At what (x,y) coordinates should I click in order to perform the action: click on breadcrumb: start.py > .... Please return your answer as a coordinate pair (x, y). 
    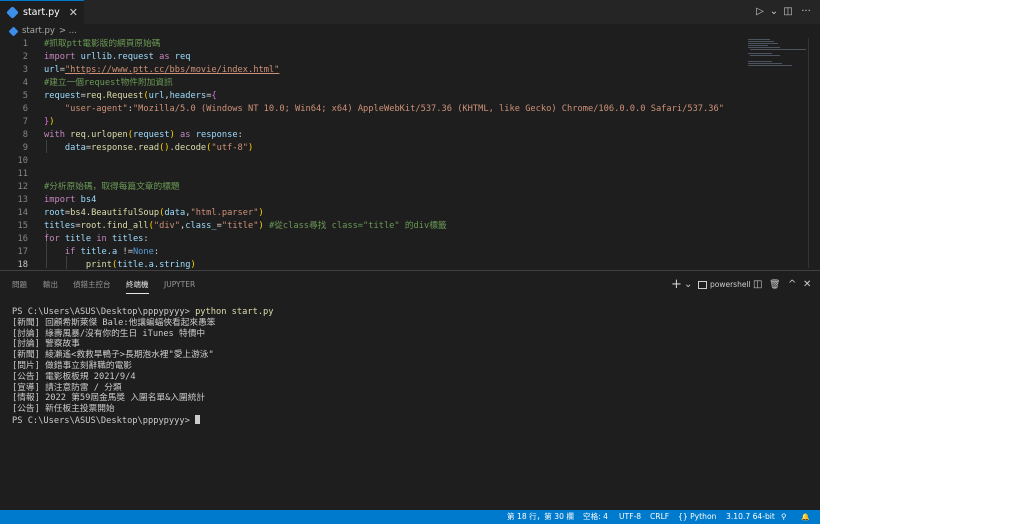
    Looking at the image, I should click on (410, 31).